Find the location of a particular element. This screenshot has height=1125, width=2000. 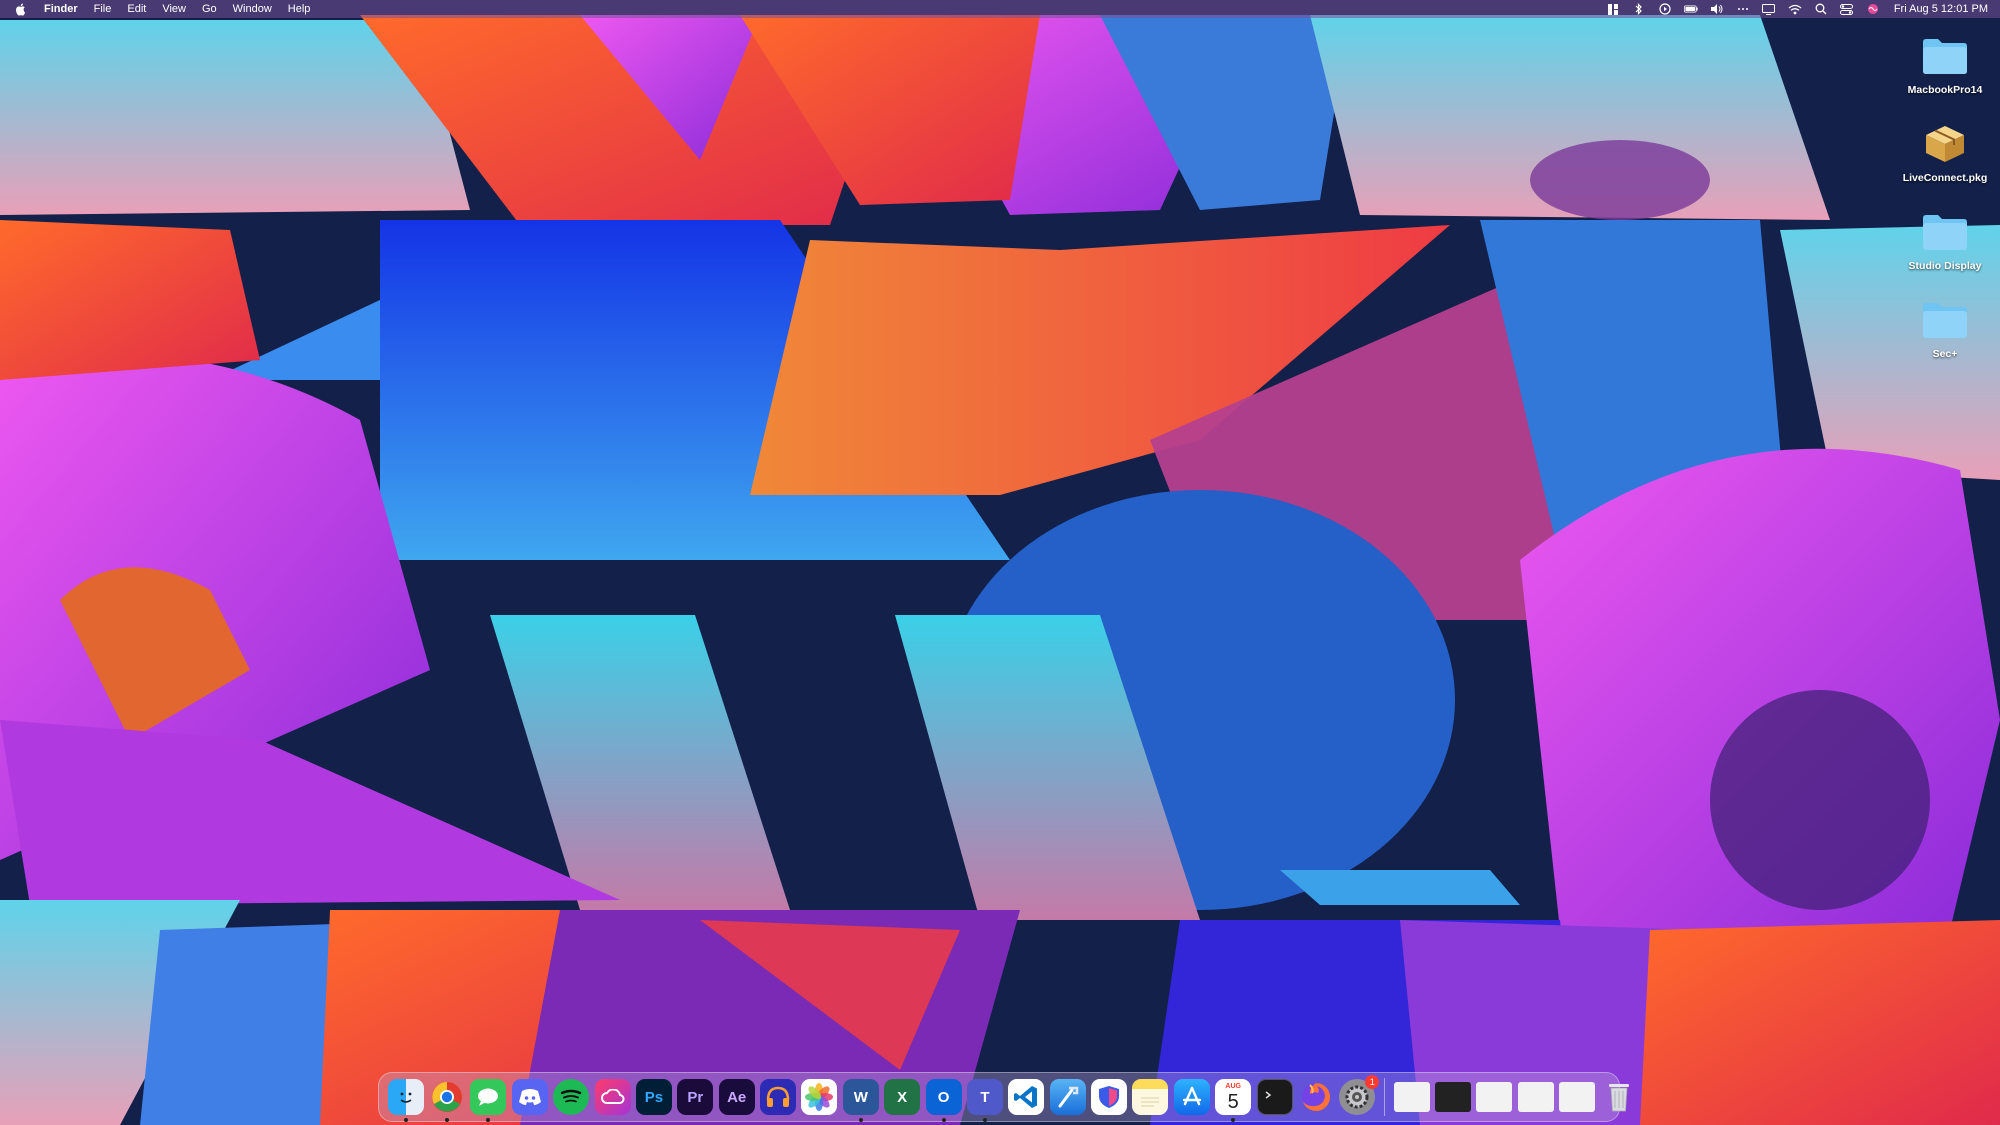

more-icon is located at coordinates (1743, 9).